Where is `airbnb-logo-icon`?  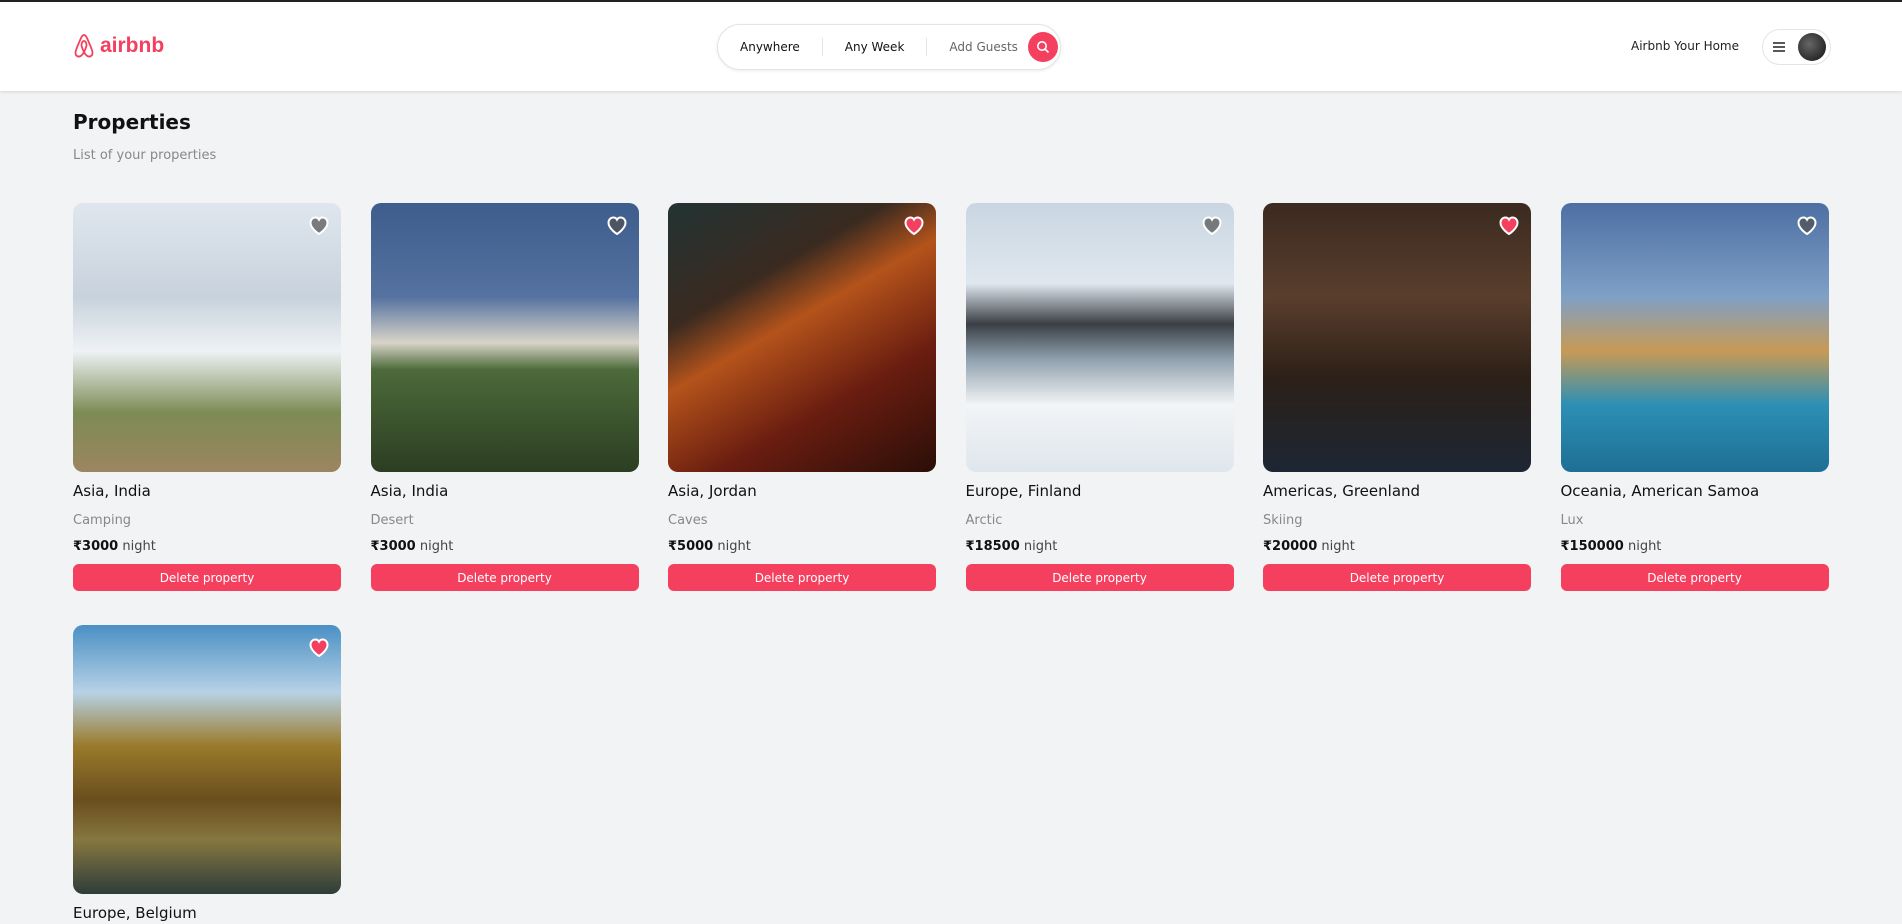
airbnb-logo-icon is located at coordinates (84, 46).